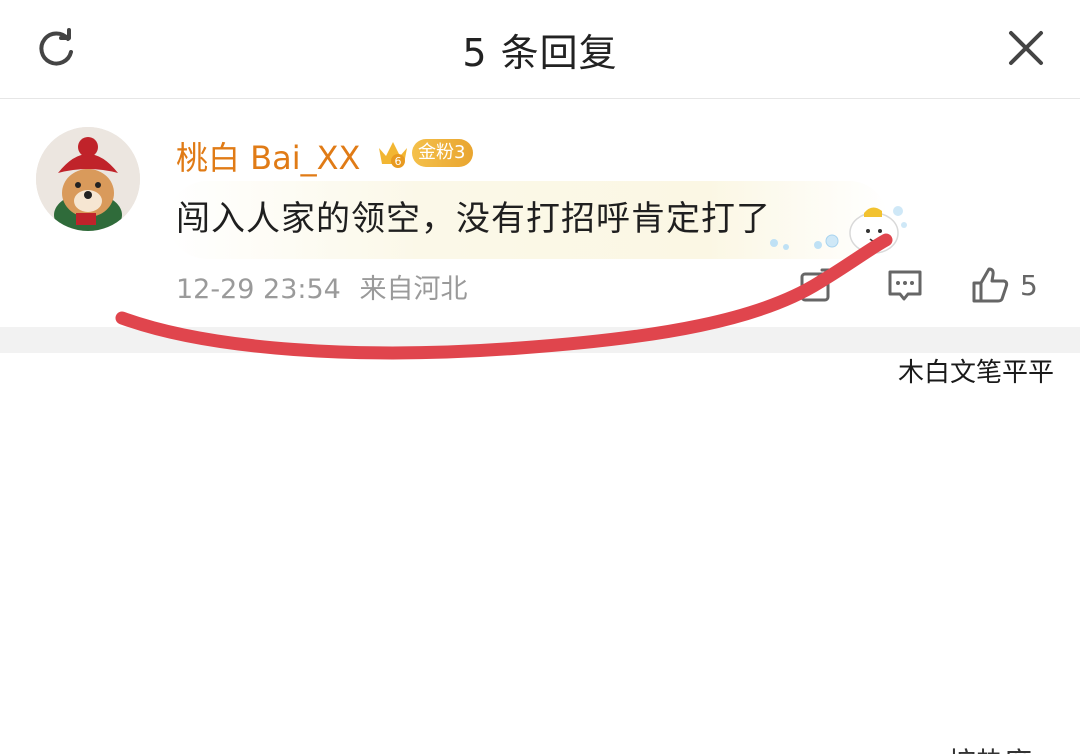  Describe the element at coordinates (268, 156) in the screenshot. I see `username-link: 桃白 Bai_XX` at that location.